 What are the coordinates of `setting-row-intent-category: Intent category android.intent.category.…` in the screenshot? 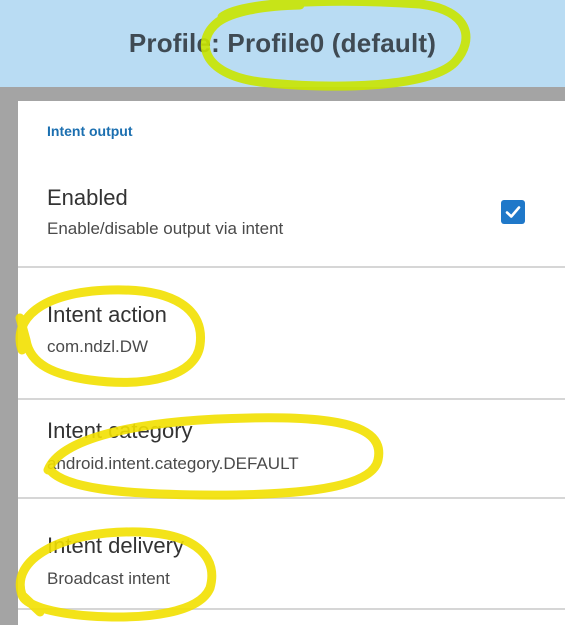 It's located at (291, 448).